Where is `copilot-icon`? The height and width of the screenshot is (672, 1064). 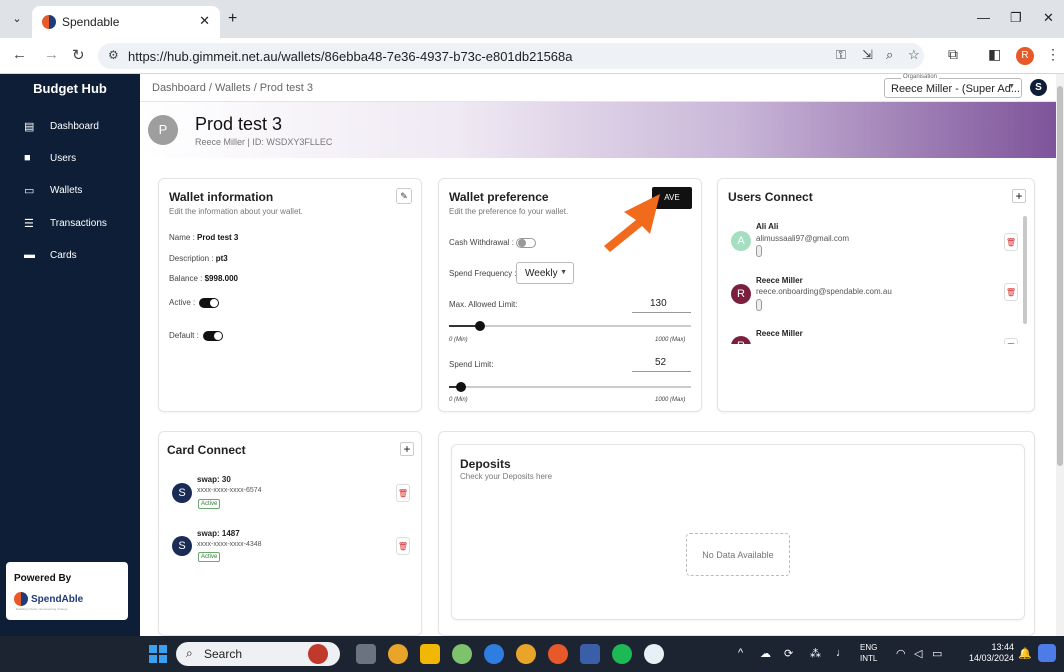
copilot-icon is located at coordinates (494, 654).